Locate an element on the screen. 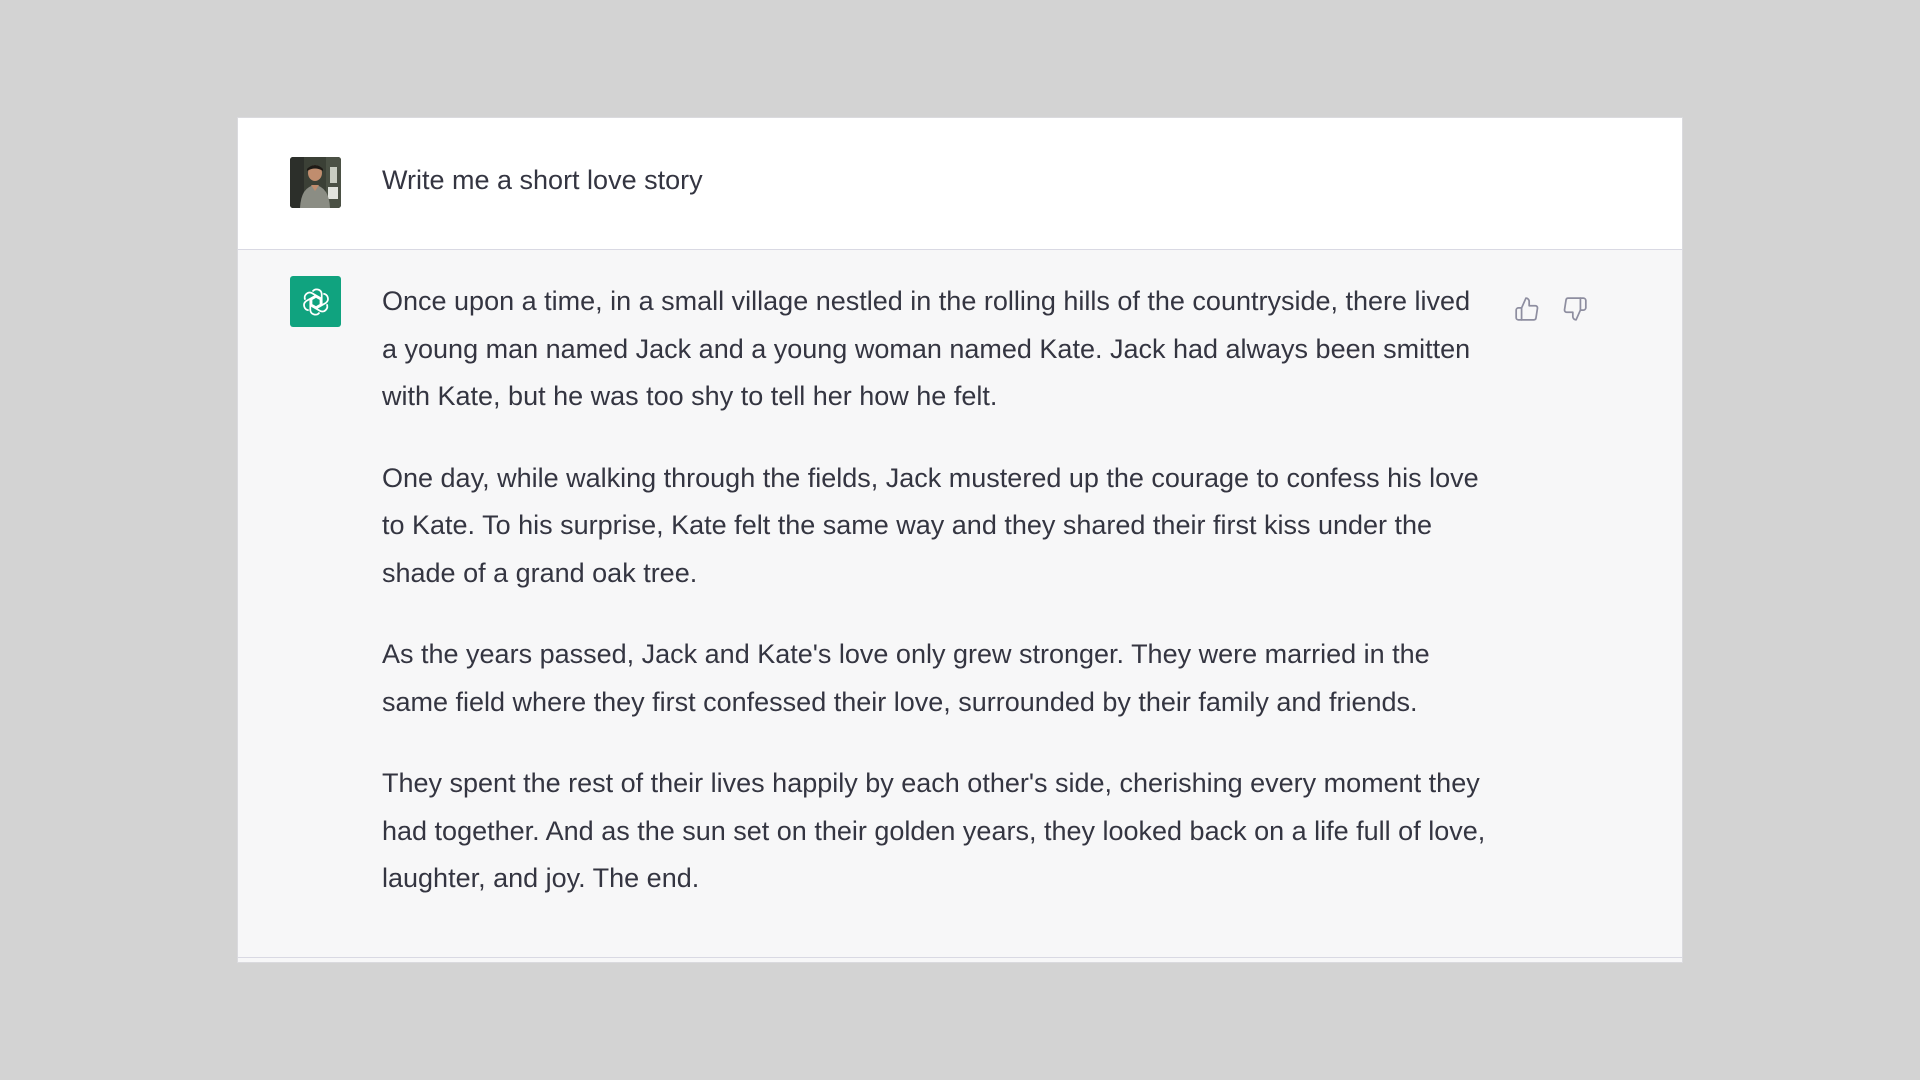  assistant-avatar is located at coordinates (315, 301).